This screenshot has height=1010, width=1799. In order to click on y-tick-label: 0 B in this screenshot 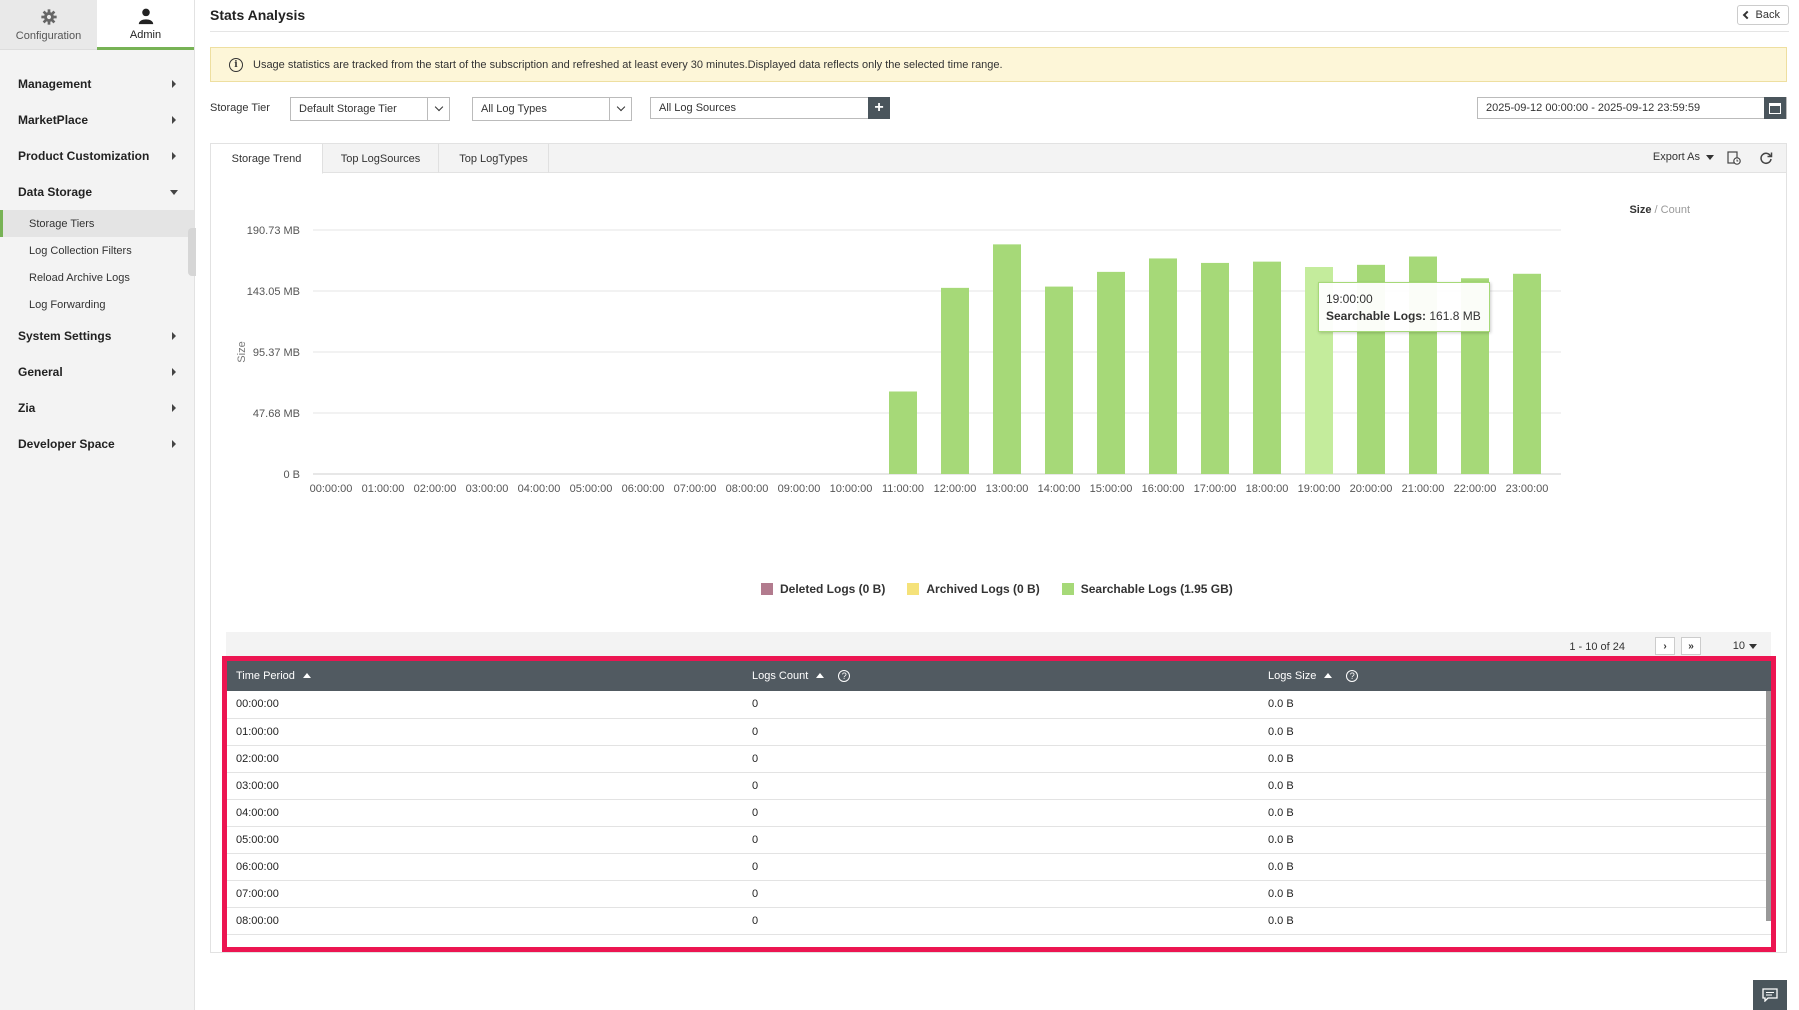, I will do `click(291, 475)`.